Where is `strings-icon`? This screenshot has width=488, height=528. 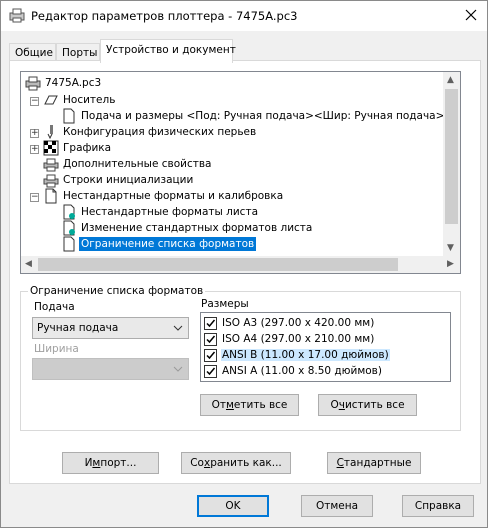 strings-icon is located at coordinates (51, 180).